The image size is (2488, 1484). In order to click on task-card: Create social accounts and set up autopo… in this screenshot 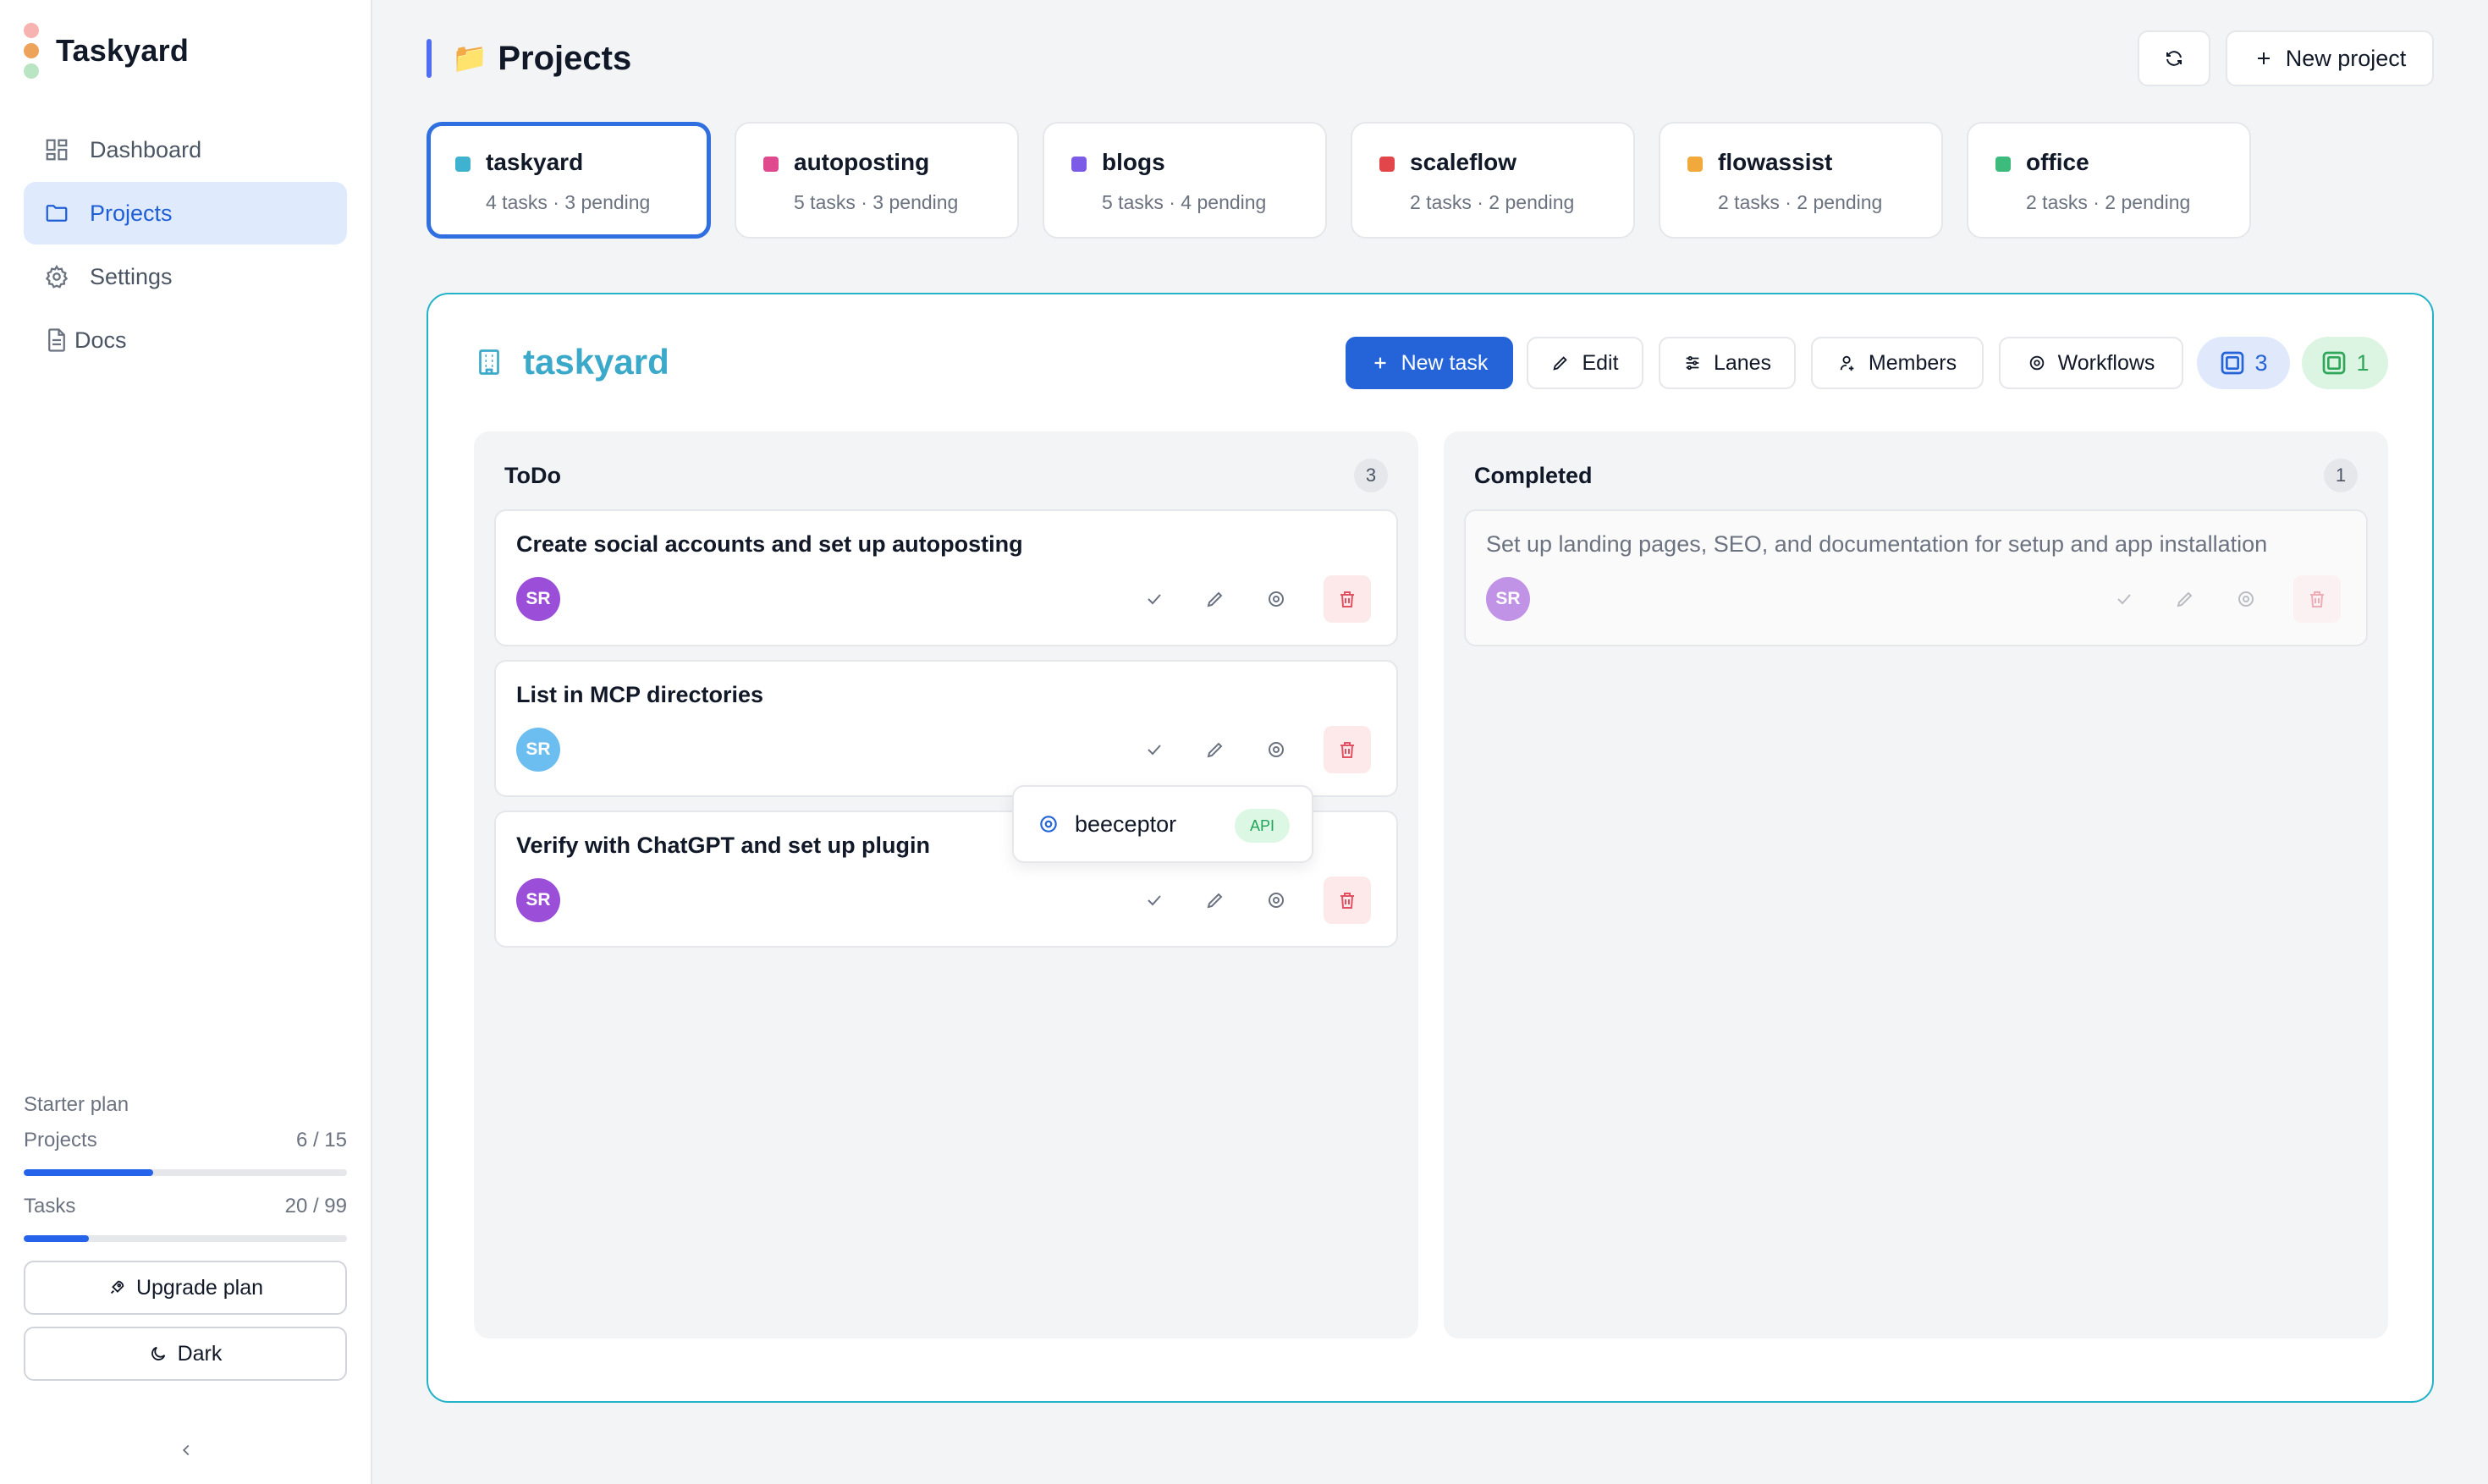, I will do `click(946, 577)`.